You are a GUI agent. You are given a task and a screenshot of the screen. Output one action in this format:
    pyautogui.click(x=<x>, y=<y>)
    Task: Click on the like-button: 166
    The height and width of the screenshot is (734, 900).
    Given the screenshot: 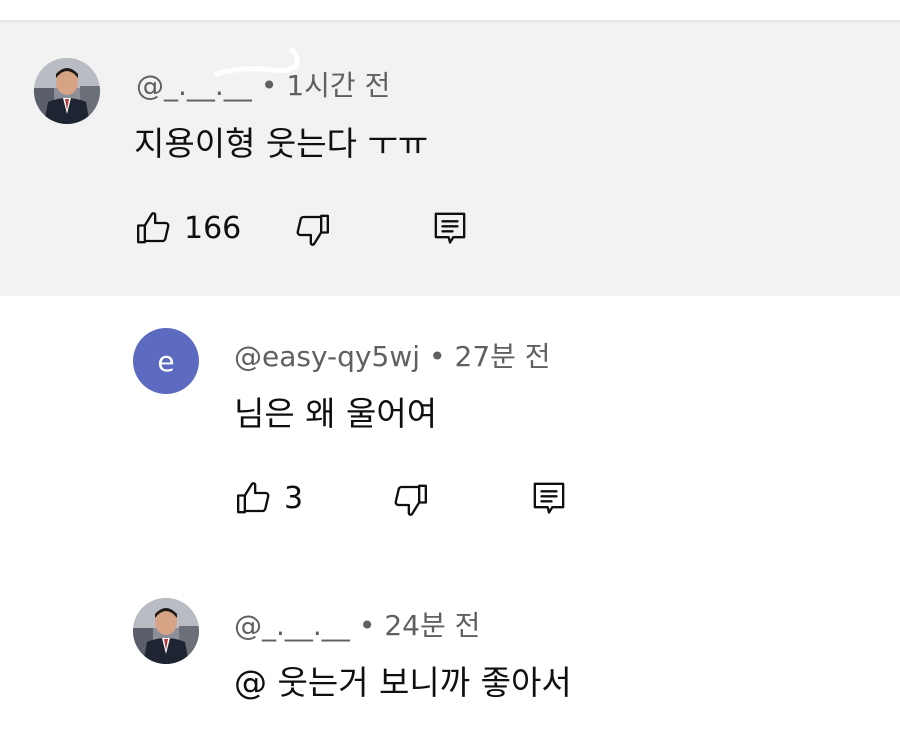 What is the action you would take?
    pyautogui.click(x=187, y=228)
    